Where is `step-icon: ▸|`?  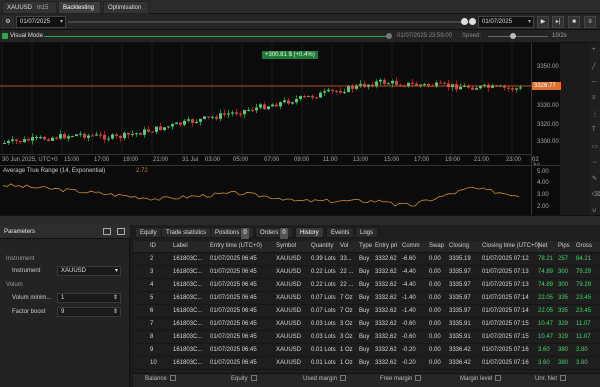 step-icon: ▸| is located at coordinates (558, 22).